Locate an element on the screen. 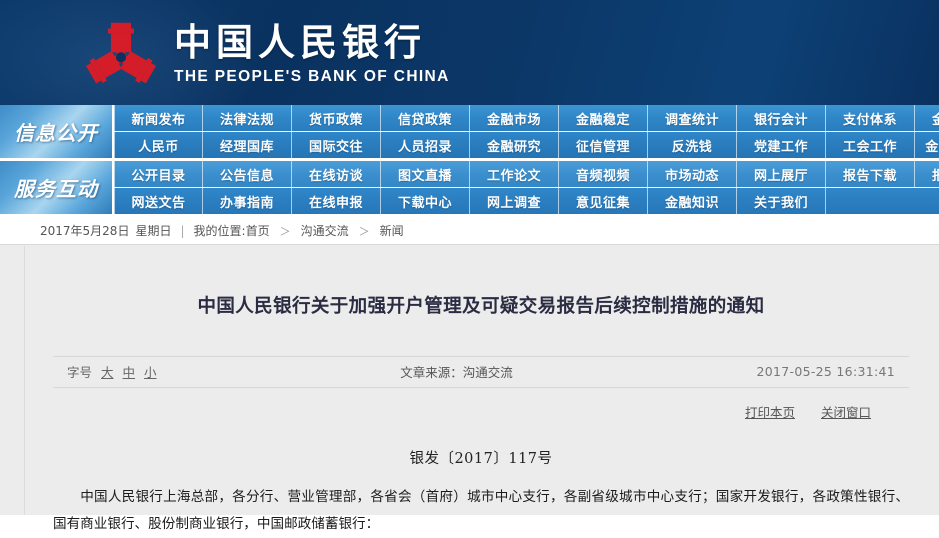 This screenshot has width=939, height=538. nav-item-rmb: 人民币 is located at coordinates (158, 145).